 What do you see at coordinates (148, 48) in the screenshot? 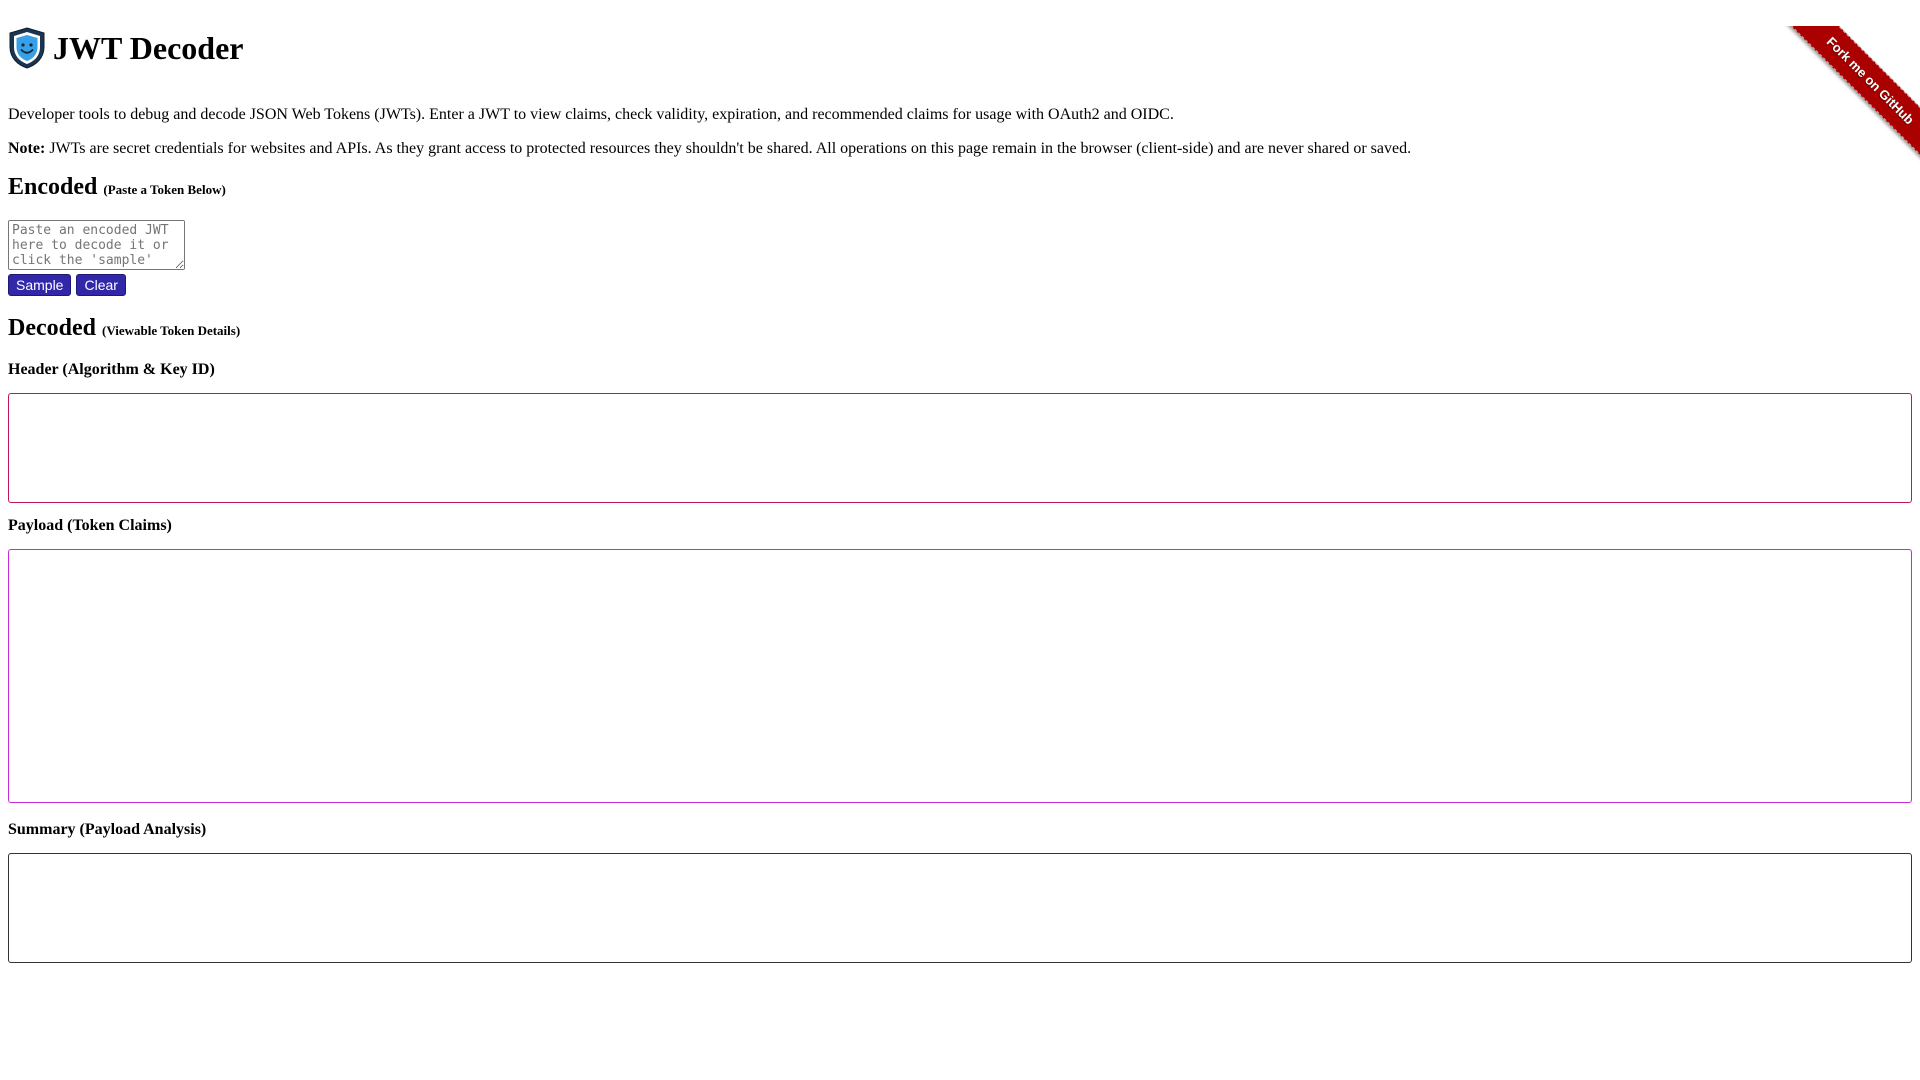
I see `page-title: JWT Decoder` at bounding box center [148, 48].